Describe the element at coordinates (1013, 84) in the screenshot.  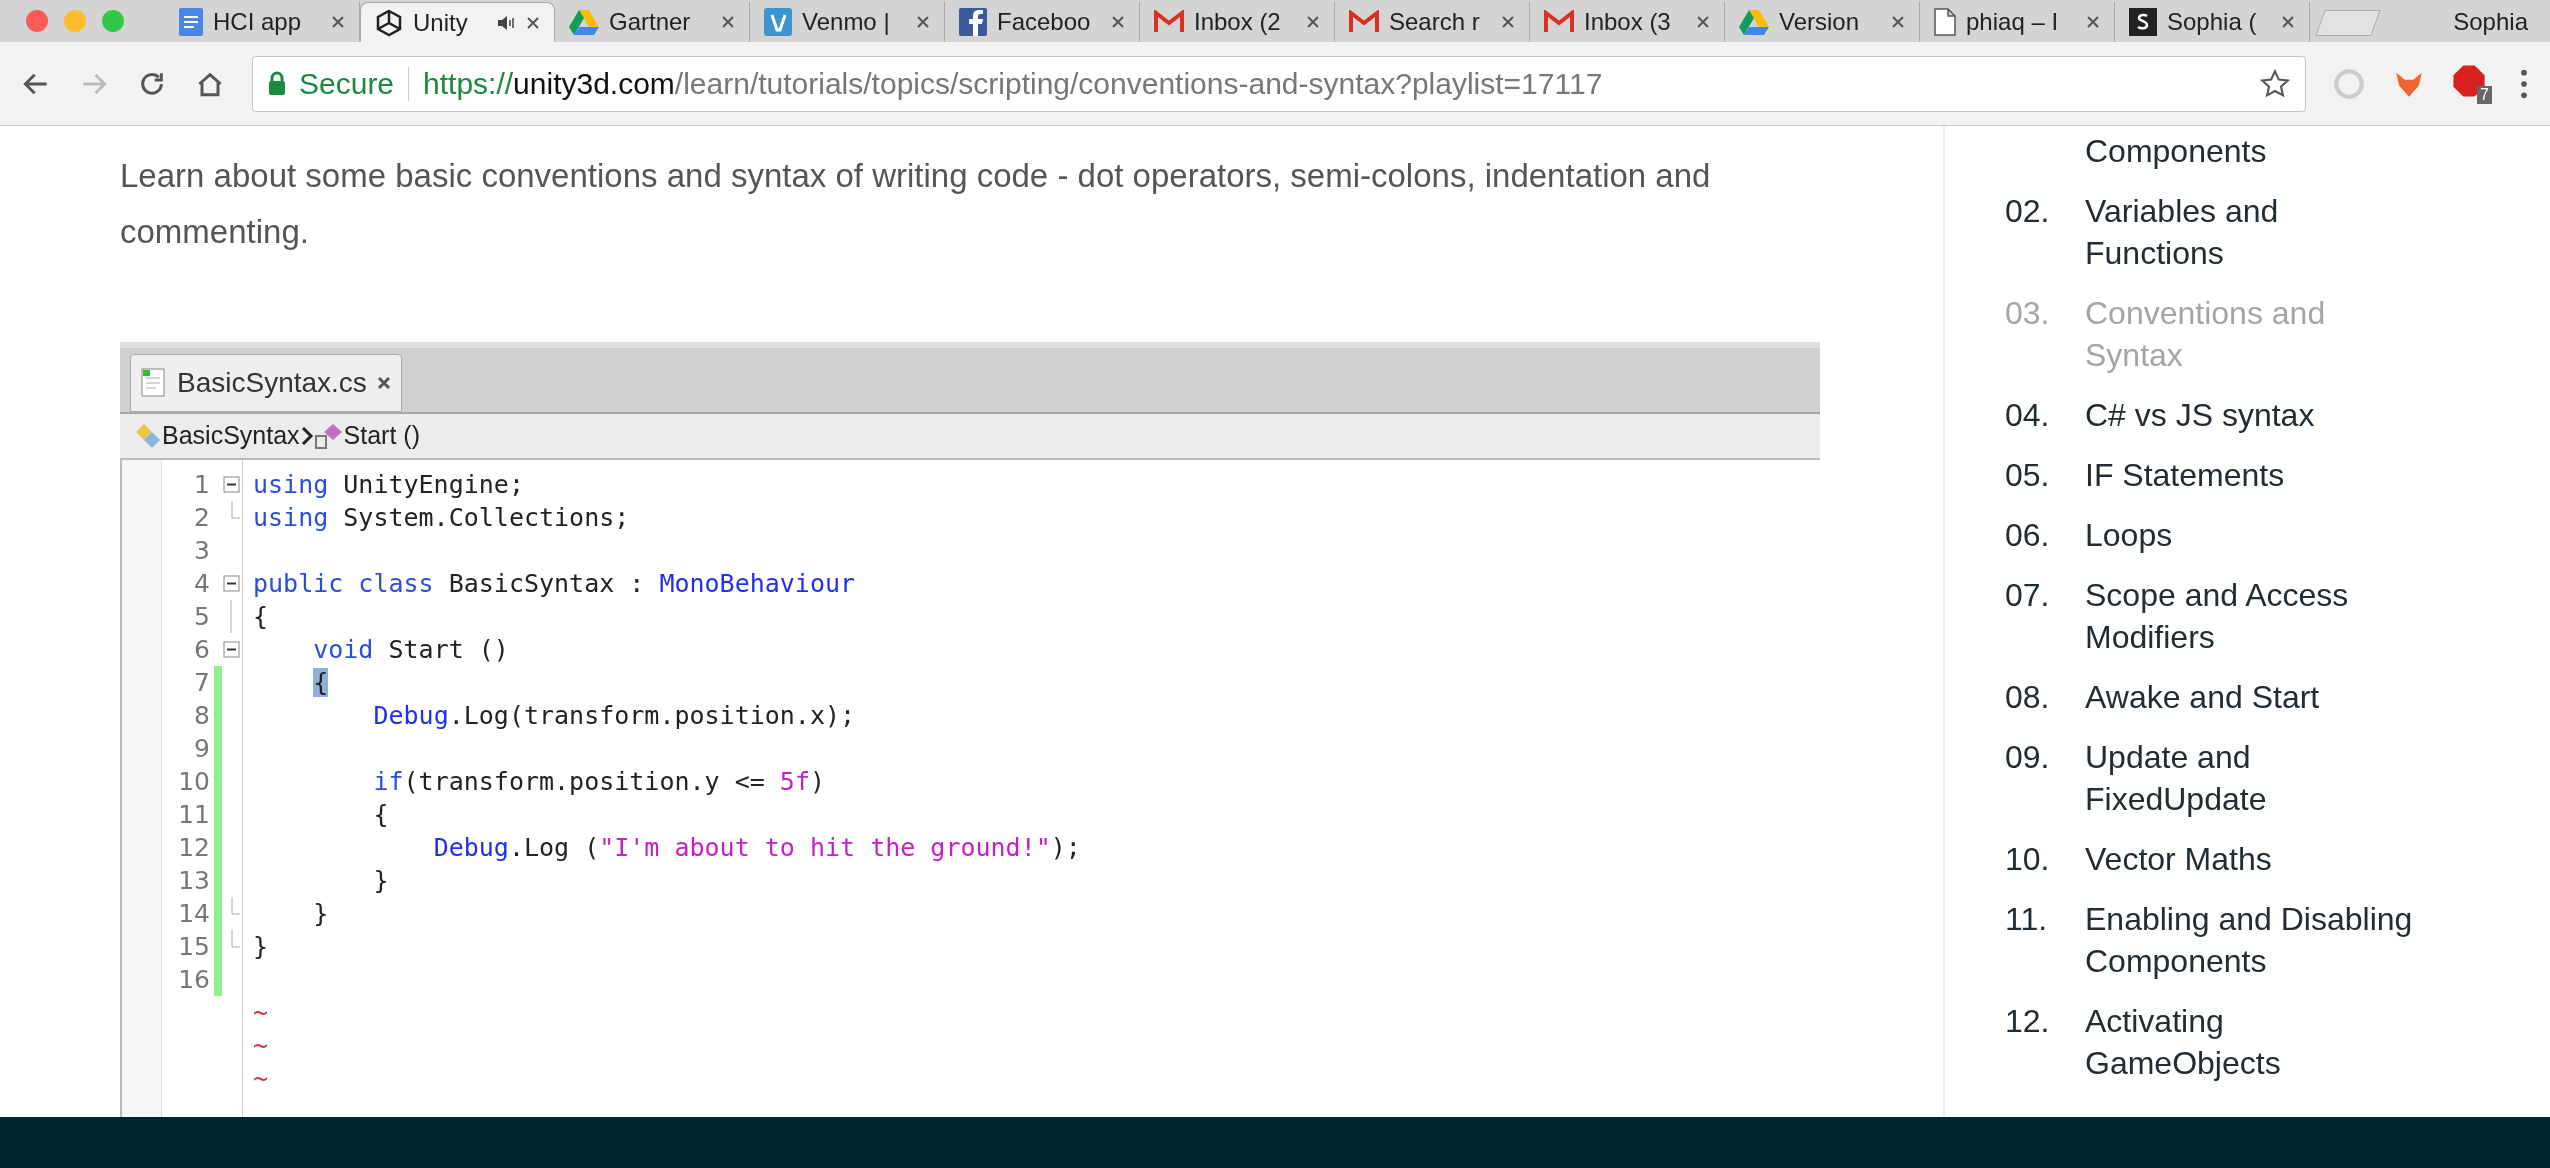
I see `url-text: https://unity3d.com/learn/tutorials/topics/scripting/conventions-and-syntax?playlist=17117` at that location.